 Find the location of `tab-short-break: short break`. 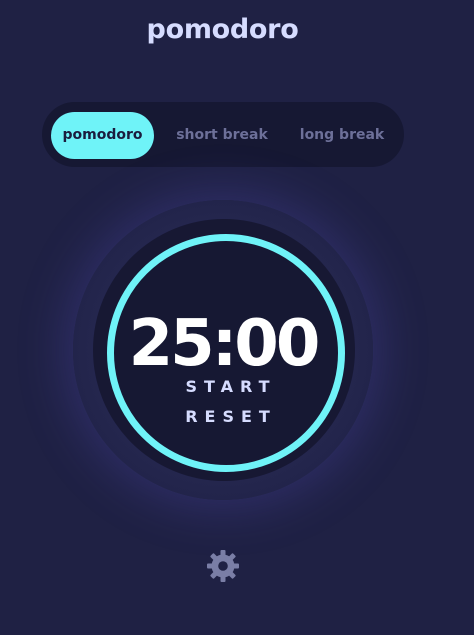

tab-short-break: short break is located at coordinates (222, 135).